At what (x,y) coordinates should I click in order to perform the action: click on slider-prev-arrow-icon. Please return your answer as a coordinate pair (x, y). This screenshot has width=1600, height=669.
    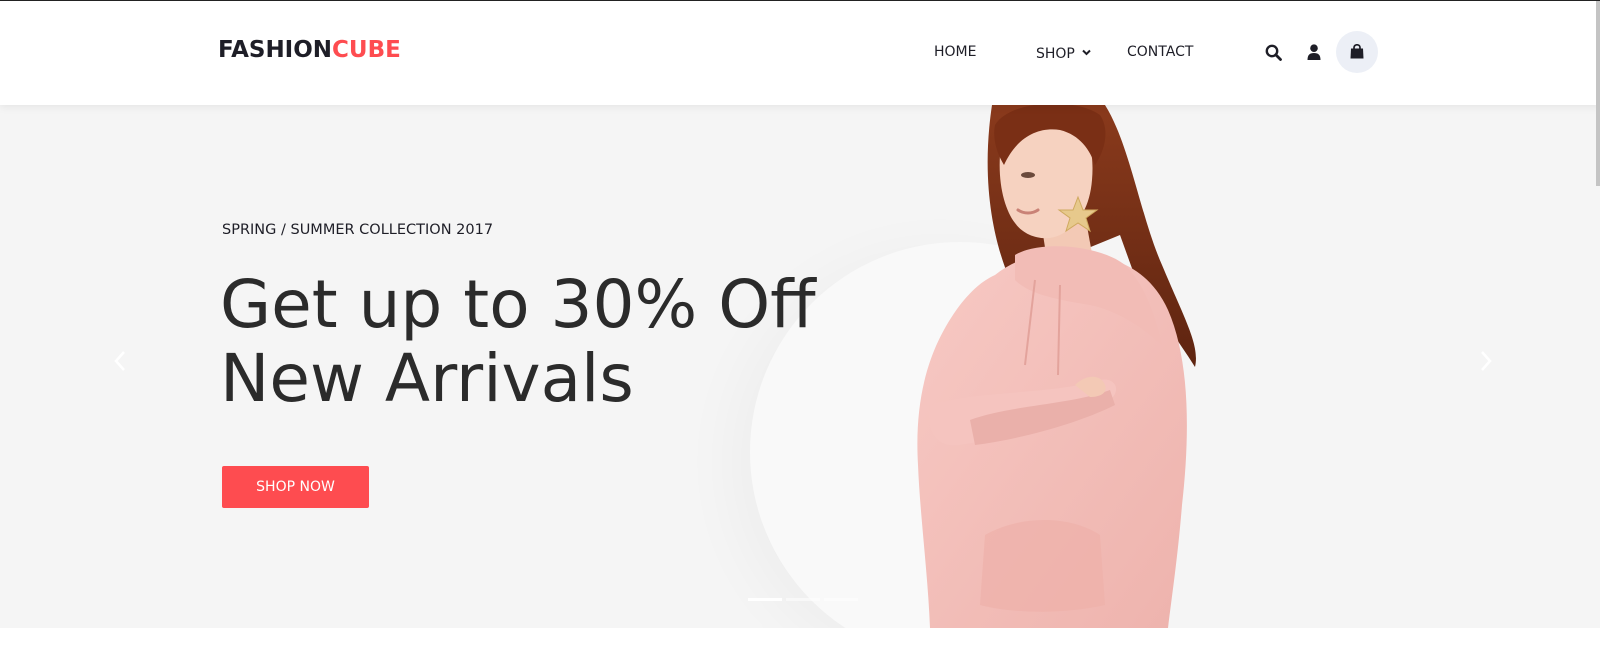
    Looking at the image, I should click on (120, 363).